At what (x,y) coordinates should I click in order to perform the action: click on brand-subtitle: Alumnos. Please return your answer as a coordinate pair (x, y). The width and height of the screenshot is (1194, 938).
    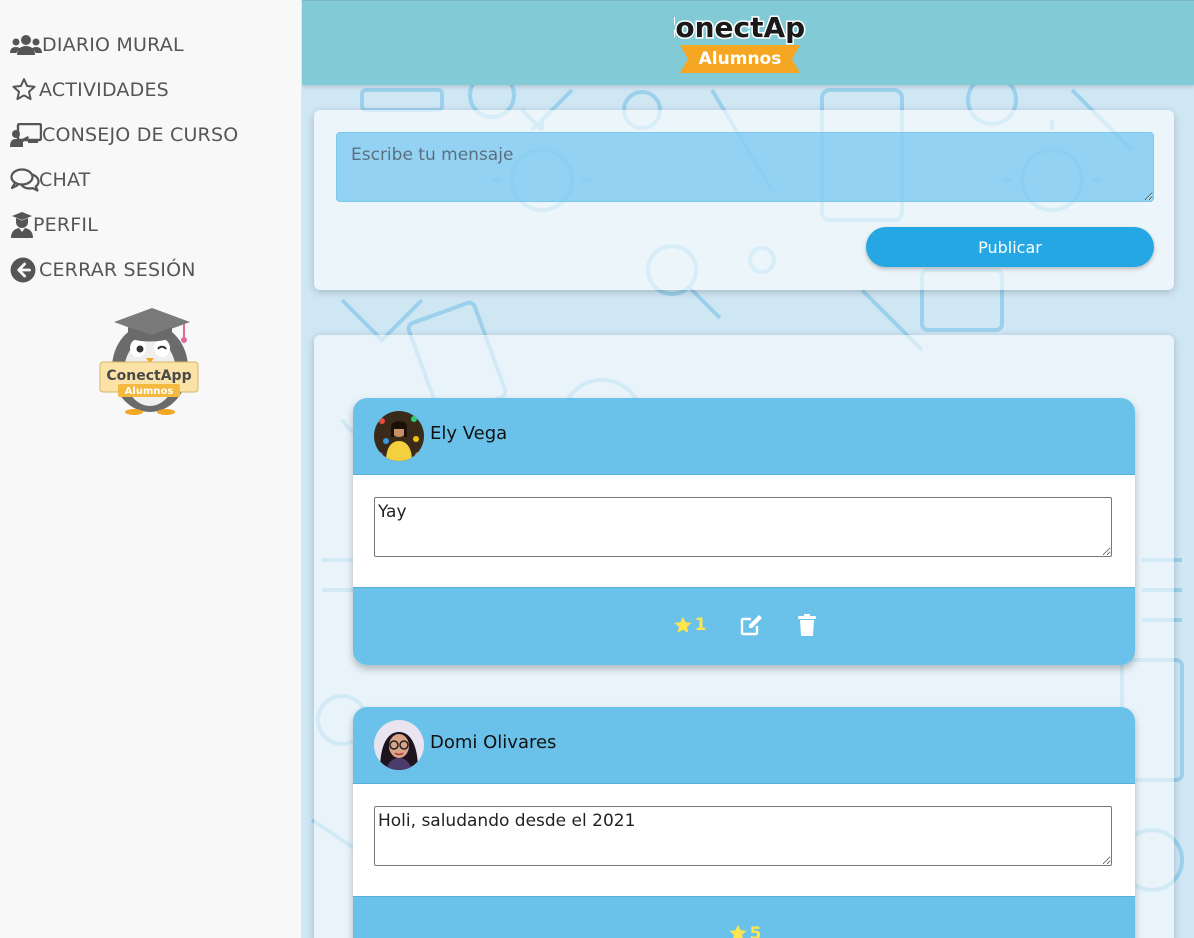
    Looking at the image, I should click on (740, 59).